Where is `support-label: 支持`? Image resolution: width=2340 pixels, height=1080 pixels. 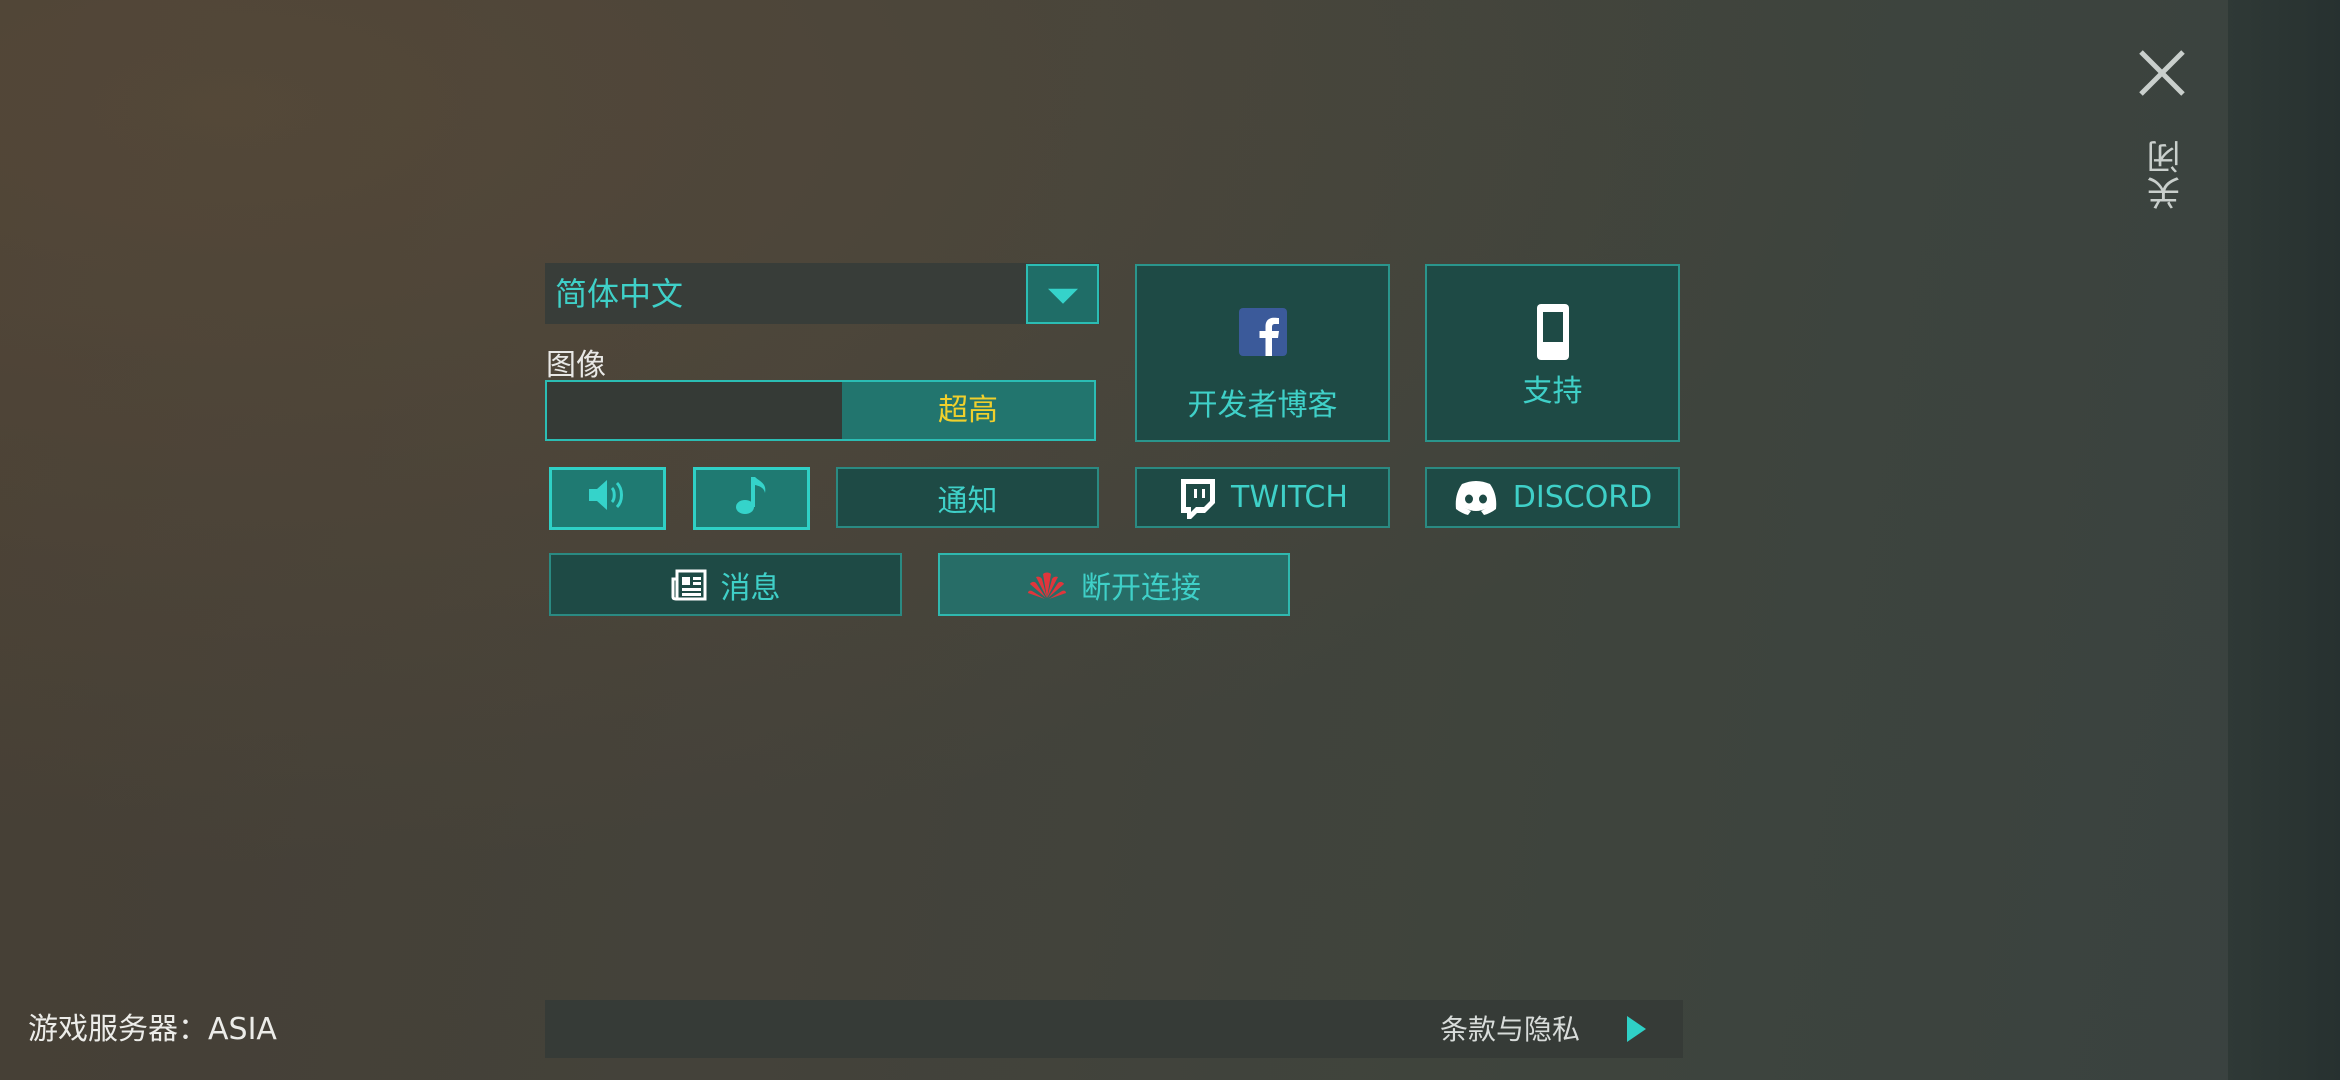 support-label: 支持 is located at coordinates (1552, 391).